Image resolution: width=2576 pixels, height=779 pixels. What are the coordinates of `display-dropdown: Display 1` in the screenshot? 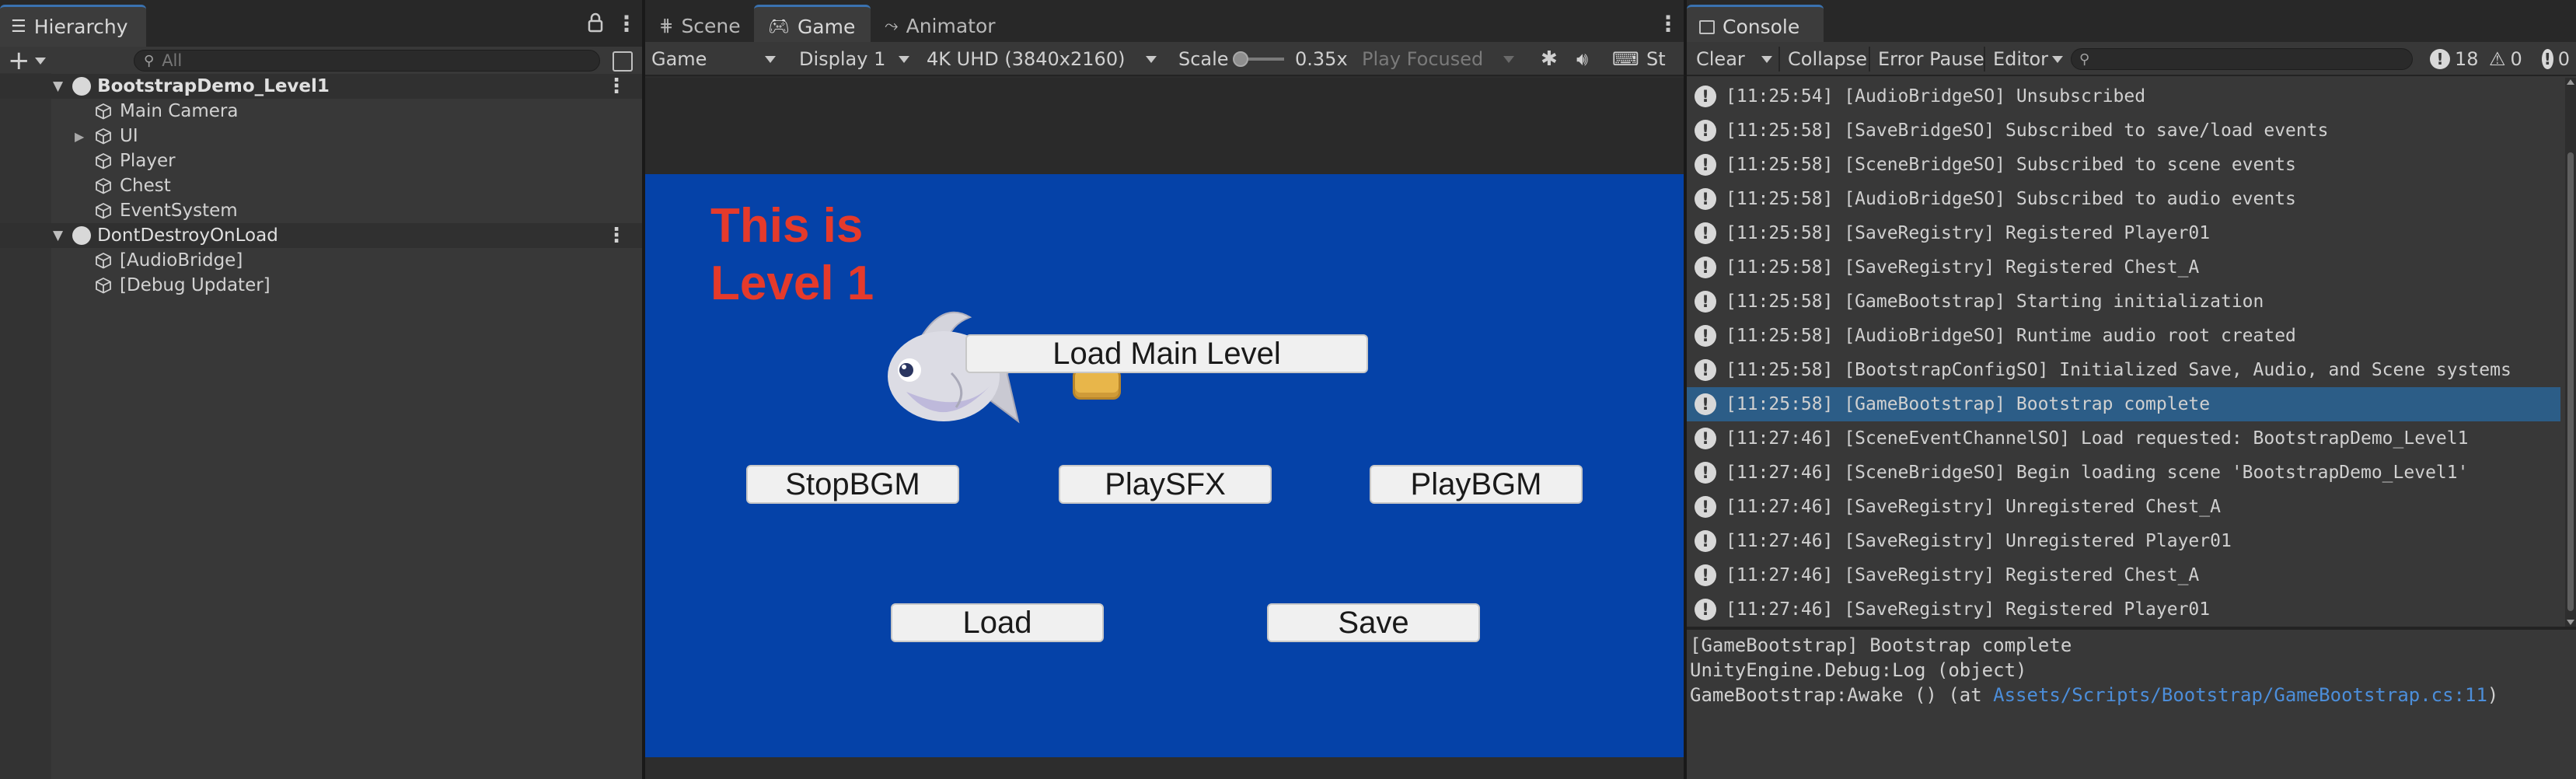 It's located at (853, 59).